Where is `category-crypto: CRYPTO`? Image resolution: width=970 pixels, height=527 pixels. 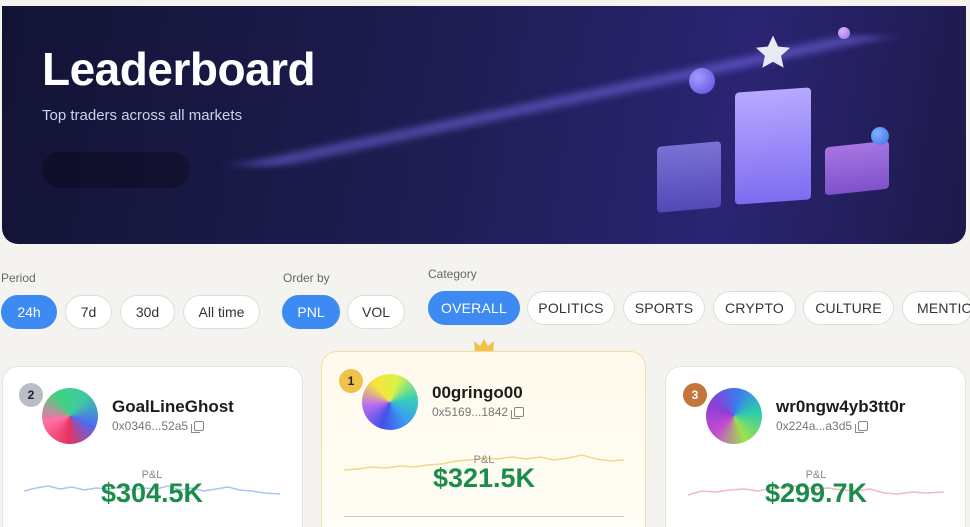
category-crypto: CRYPTO is located at coordinates (754, 308).